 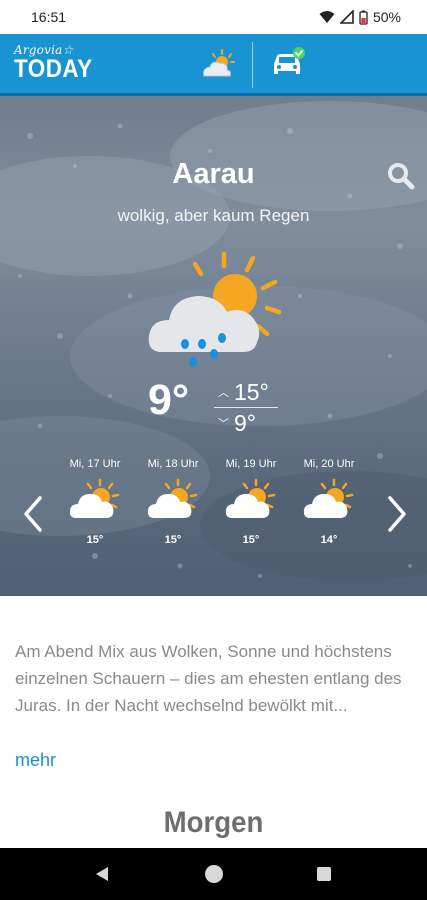 What do you see at coordinates (397, 514) in the screenshot?
I see `next-arrow-icon` at bounding box center [397, 514].